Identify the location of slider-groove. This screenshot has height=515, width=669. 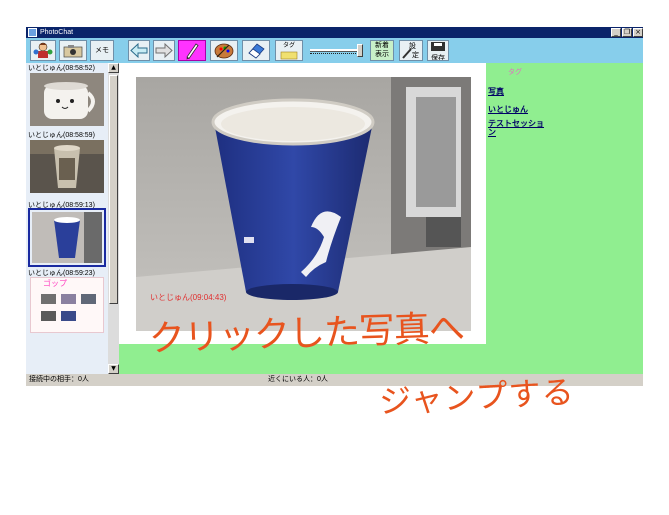
(335, 50).